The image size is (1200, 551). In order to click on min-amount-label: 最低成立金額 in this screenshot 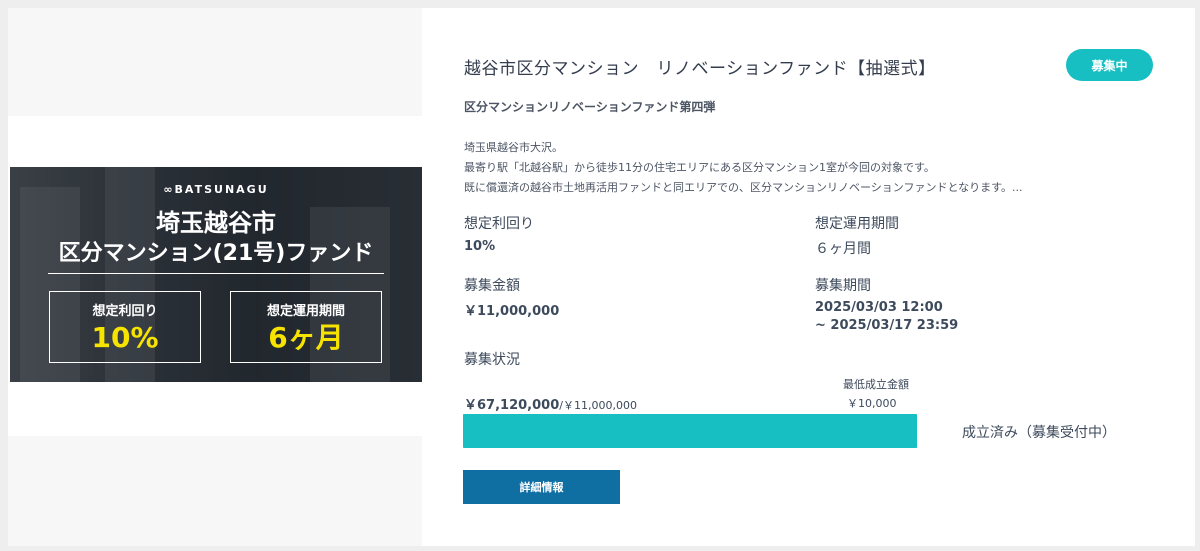, I will do `click(876, 384)`.